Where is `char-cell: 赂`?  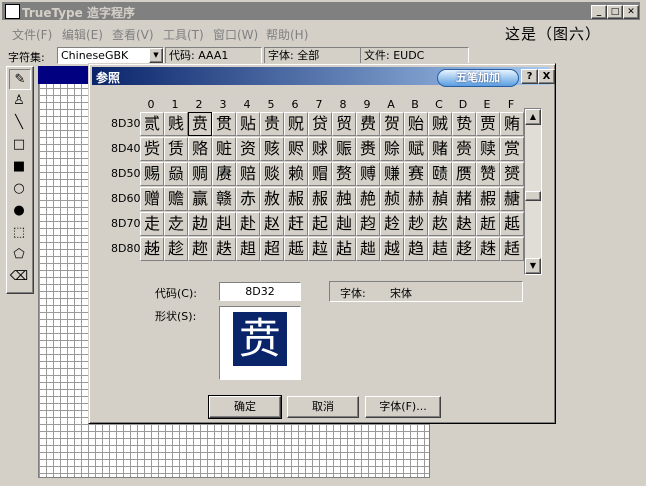
char-cell: 赂 is located at coordinates (200, 149).